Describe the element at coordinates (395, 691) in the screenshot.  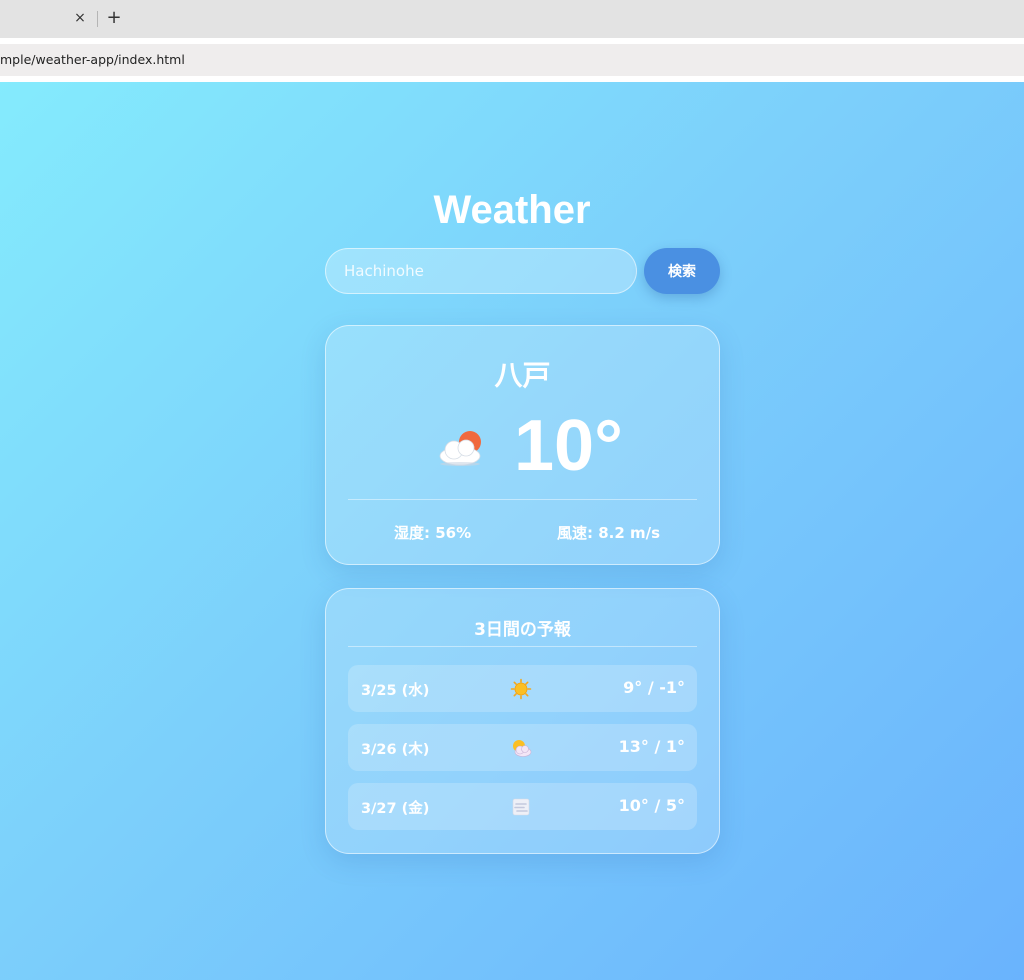
I see `forecast-date: 3/25 (水)` at that location.